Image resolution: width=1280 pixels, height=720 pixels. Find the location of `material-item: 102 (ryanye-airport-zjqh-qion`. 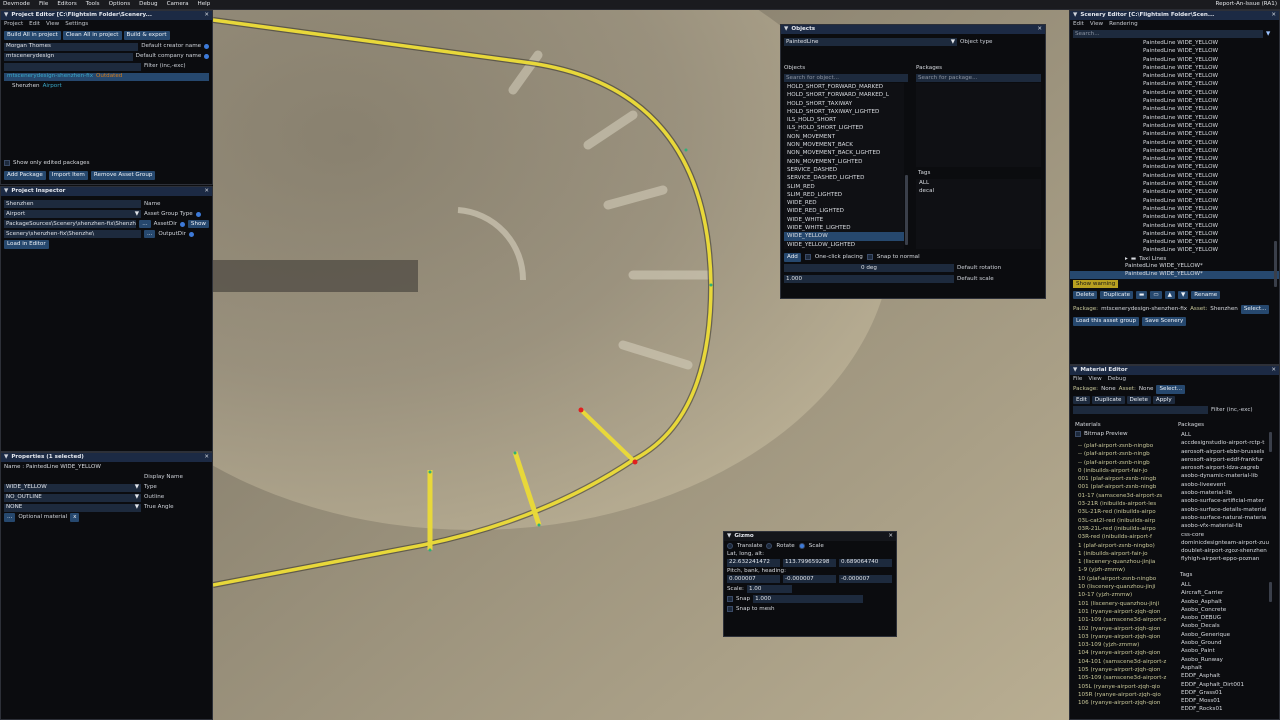

material-item: 102 (ryanye-airport-zjqh-qion is located at coordinates (1123, 629).